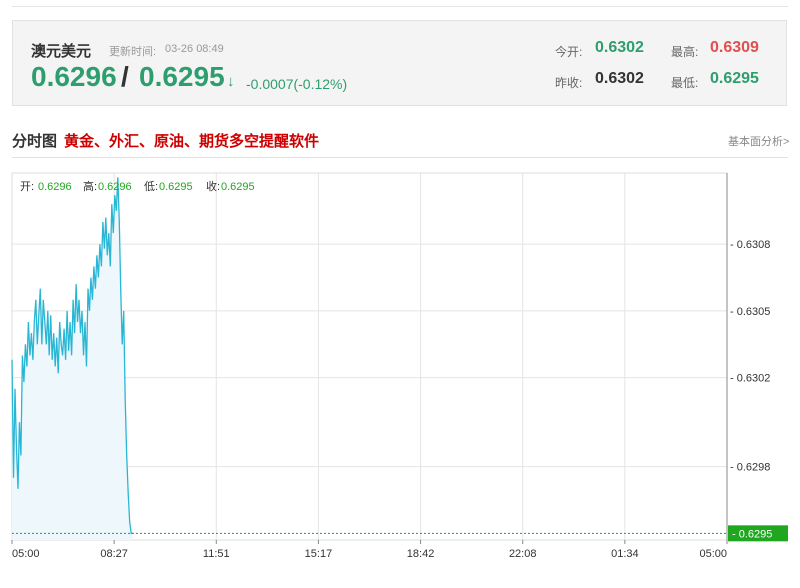  I want to click on prev-close-value: 0.6302, so click(619, 78).